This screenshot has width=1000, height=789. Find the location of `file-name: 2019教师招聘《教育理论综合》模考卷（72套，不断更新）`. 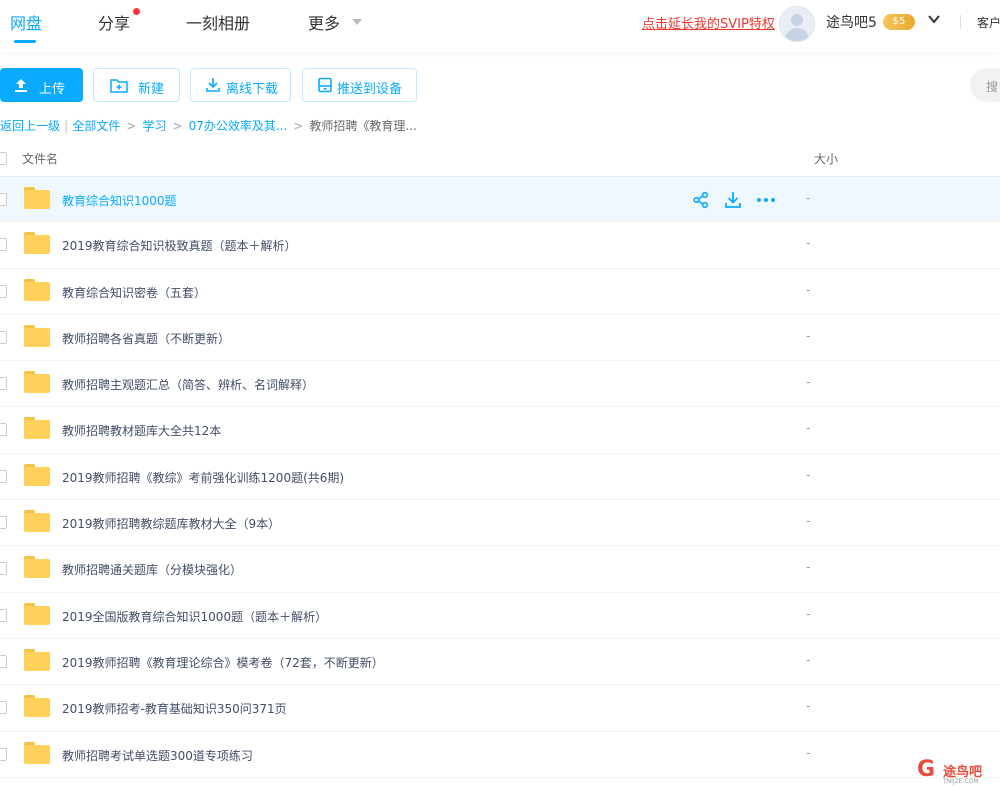

file-name: 2019教师招聘《教育理论综合》模考卷（72套，不断更新） is located at coordinates (223, 662).